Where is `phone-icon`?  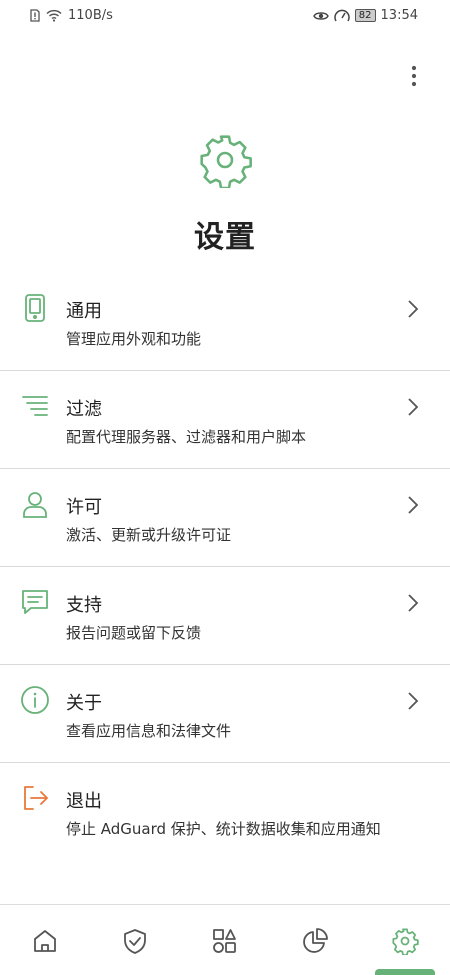
phone-icon is located at coordinates (35, 308).